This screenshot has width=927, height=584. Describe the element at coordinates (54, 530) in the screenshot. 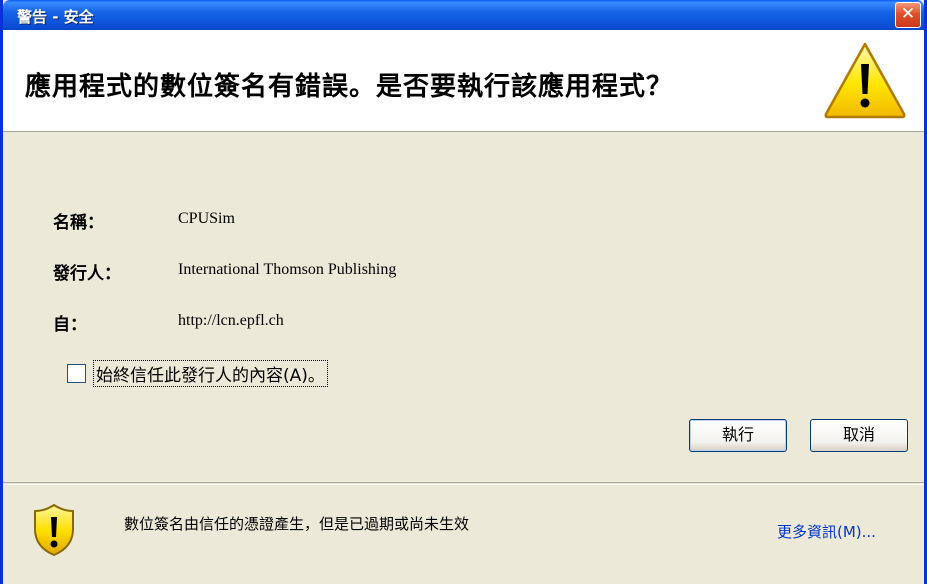

I see `warning-shield-icon` at that location.